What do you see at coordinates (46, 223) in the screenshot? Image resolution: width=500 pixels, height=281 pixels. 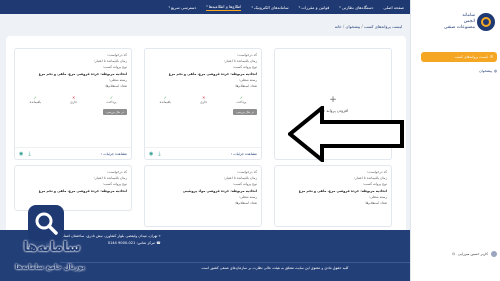 I see `watermark-logo-icon` at bounding box center [46, 223].